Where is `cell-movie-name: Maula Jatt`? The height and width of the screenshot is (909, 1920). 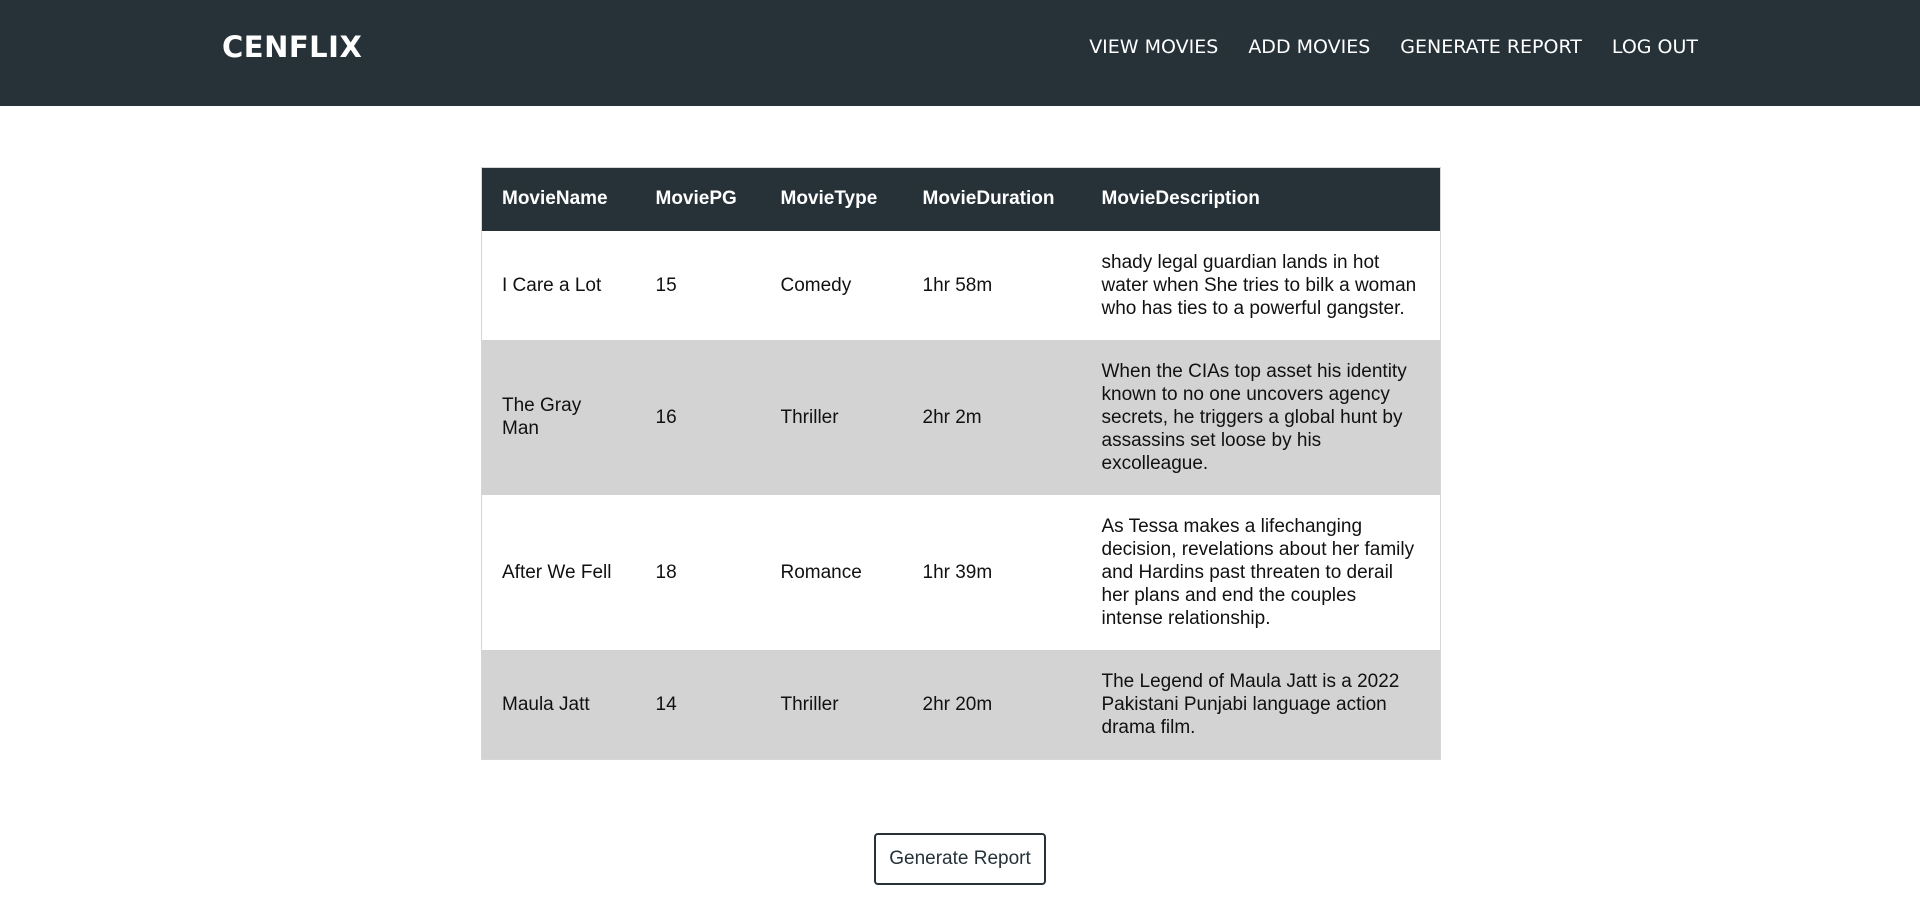
cell-movie-name: Maula Jatt is located at coordinates (546, 704).